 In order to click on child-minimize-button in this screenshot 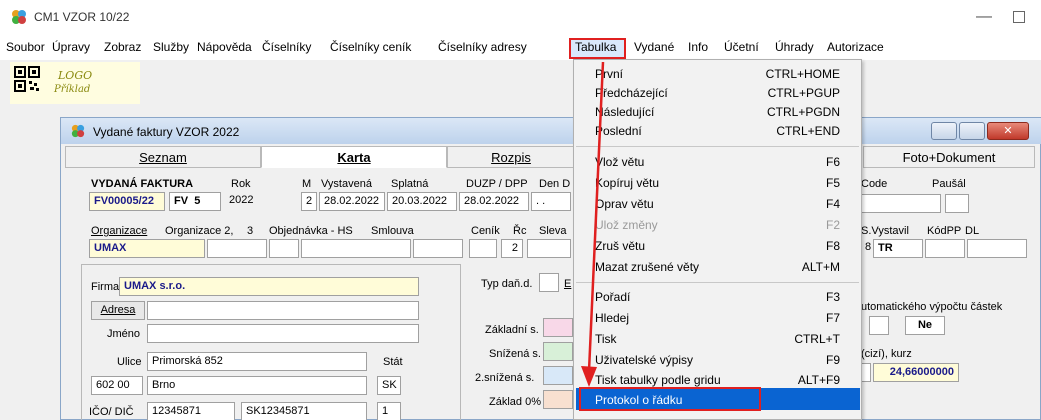, I will do `click(944, 131)`.